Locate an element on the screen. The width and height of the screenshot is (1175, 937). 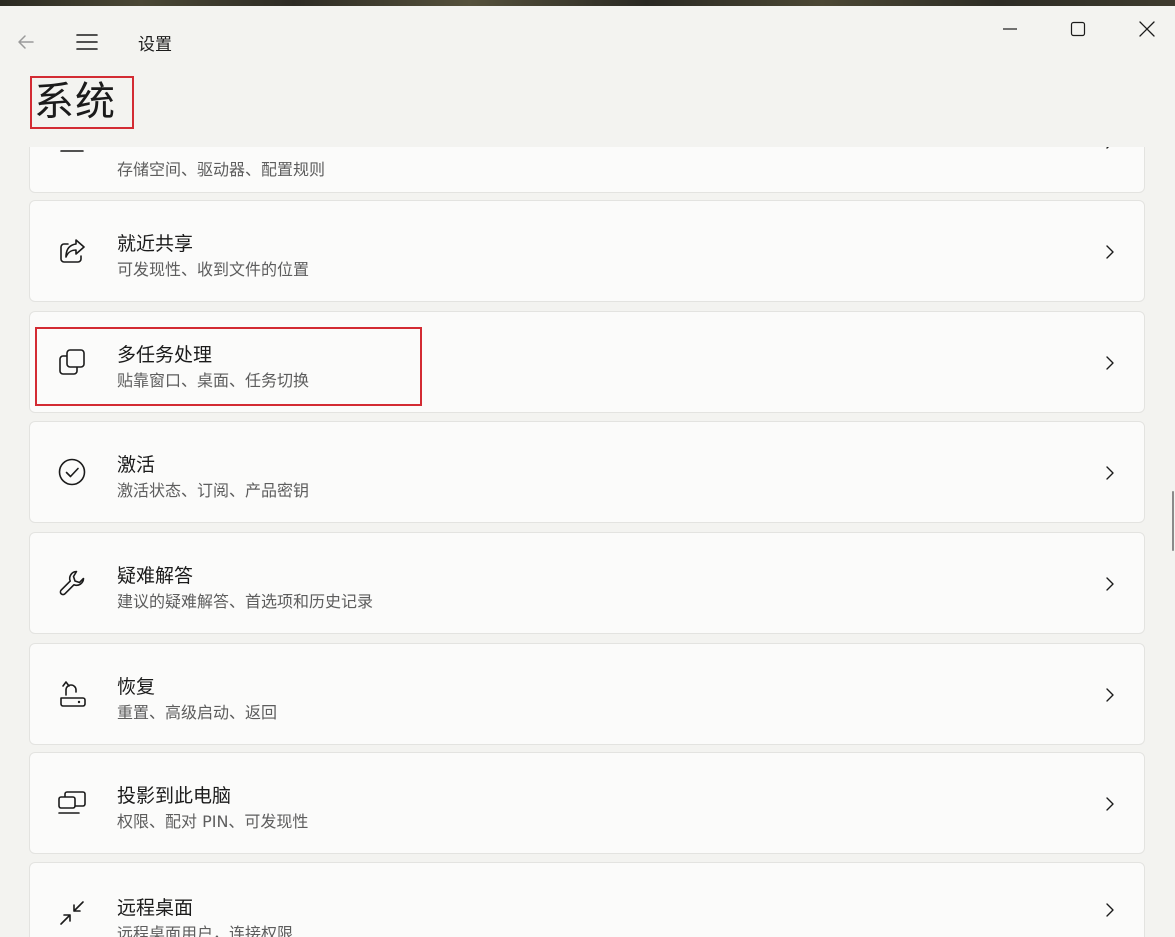
minimize-icon is located at coordinates (1010, 29).